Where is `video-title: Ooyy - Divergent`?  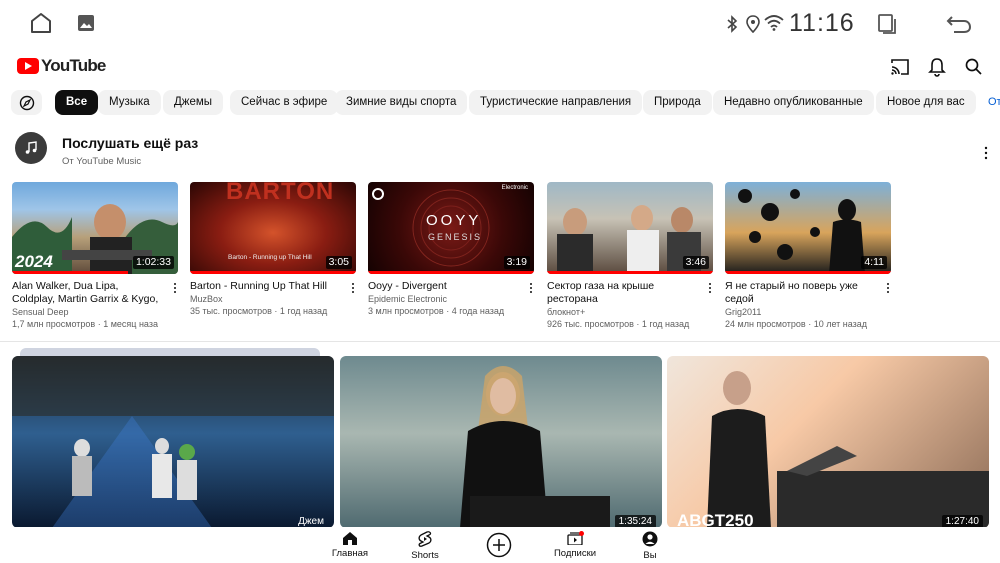
video-title: Ooyy - Divergent is located at coordinates (451, 286).